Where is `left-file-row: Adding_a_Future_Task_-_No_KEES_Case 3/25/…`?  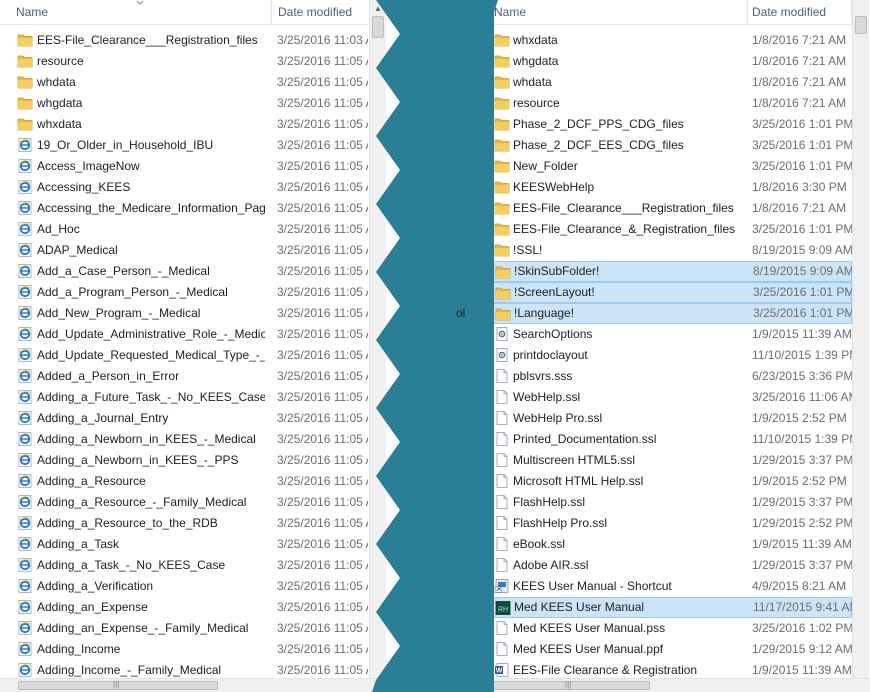 left-file-row: Adding_a_Future_Task_-_No_KEES_Case 3/25/… is located at coordinates (184, 397).